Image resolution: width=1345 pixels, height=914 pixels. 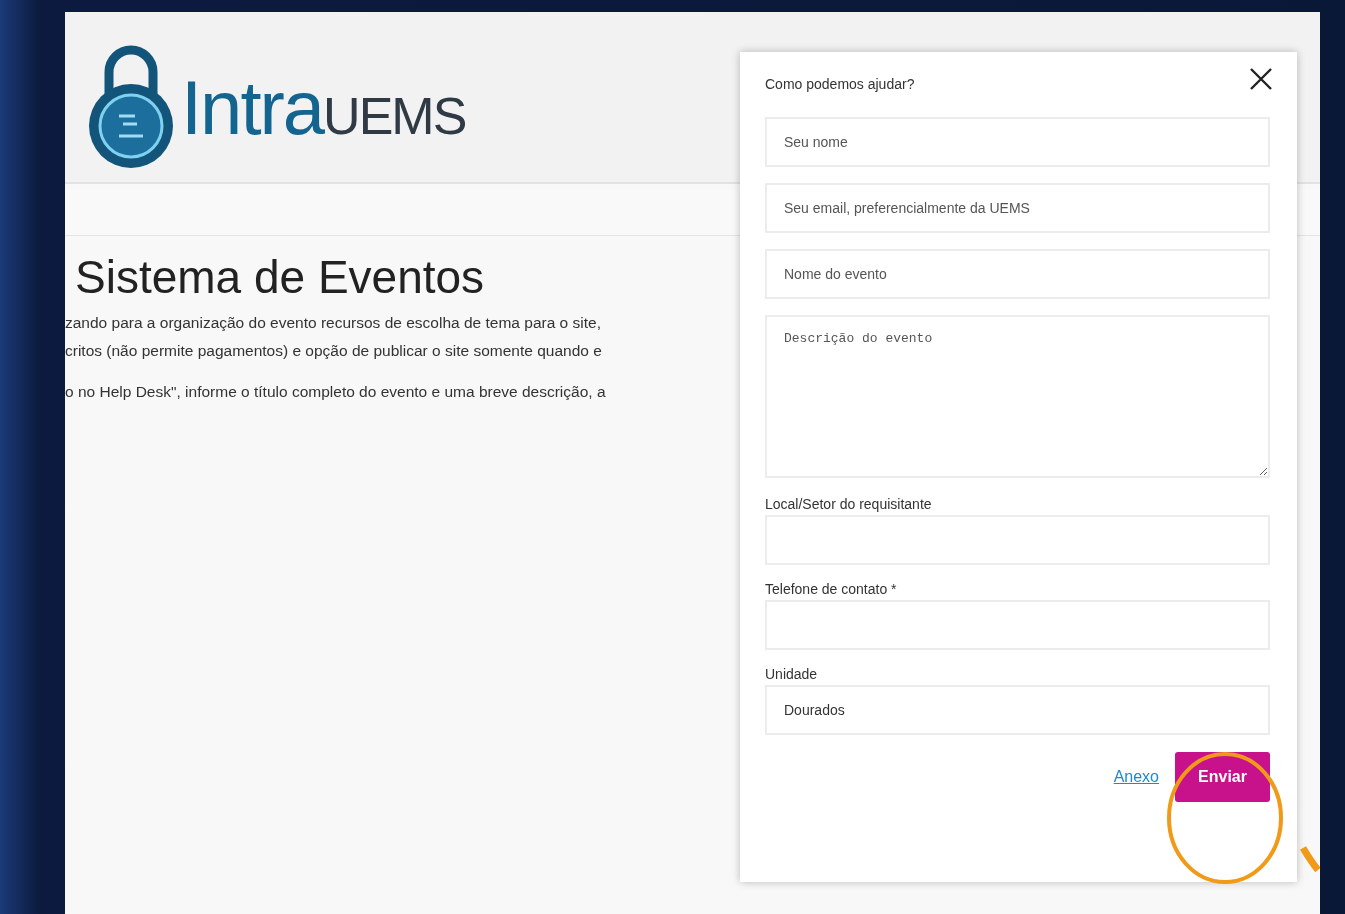 I want to click on field-label: Local/Setor do requisitante, so click(x=849, y=504).